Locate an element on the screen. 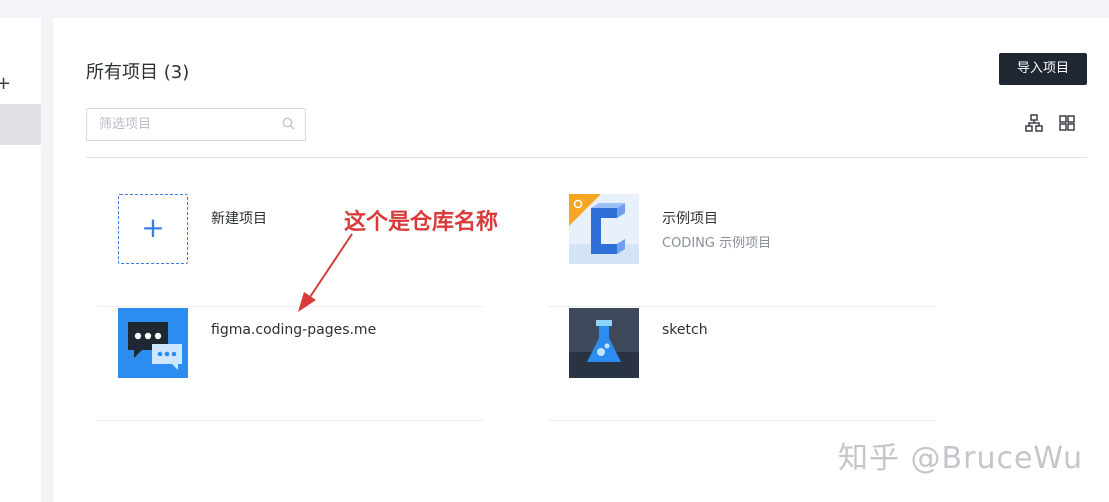 The image size is (1109, 502). view-switcher is located at coordinates (1055, 123).